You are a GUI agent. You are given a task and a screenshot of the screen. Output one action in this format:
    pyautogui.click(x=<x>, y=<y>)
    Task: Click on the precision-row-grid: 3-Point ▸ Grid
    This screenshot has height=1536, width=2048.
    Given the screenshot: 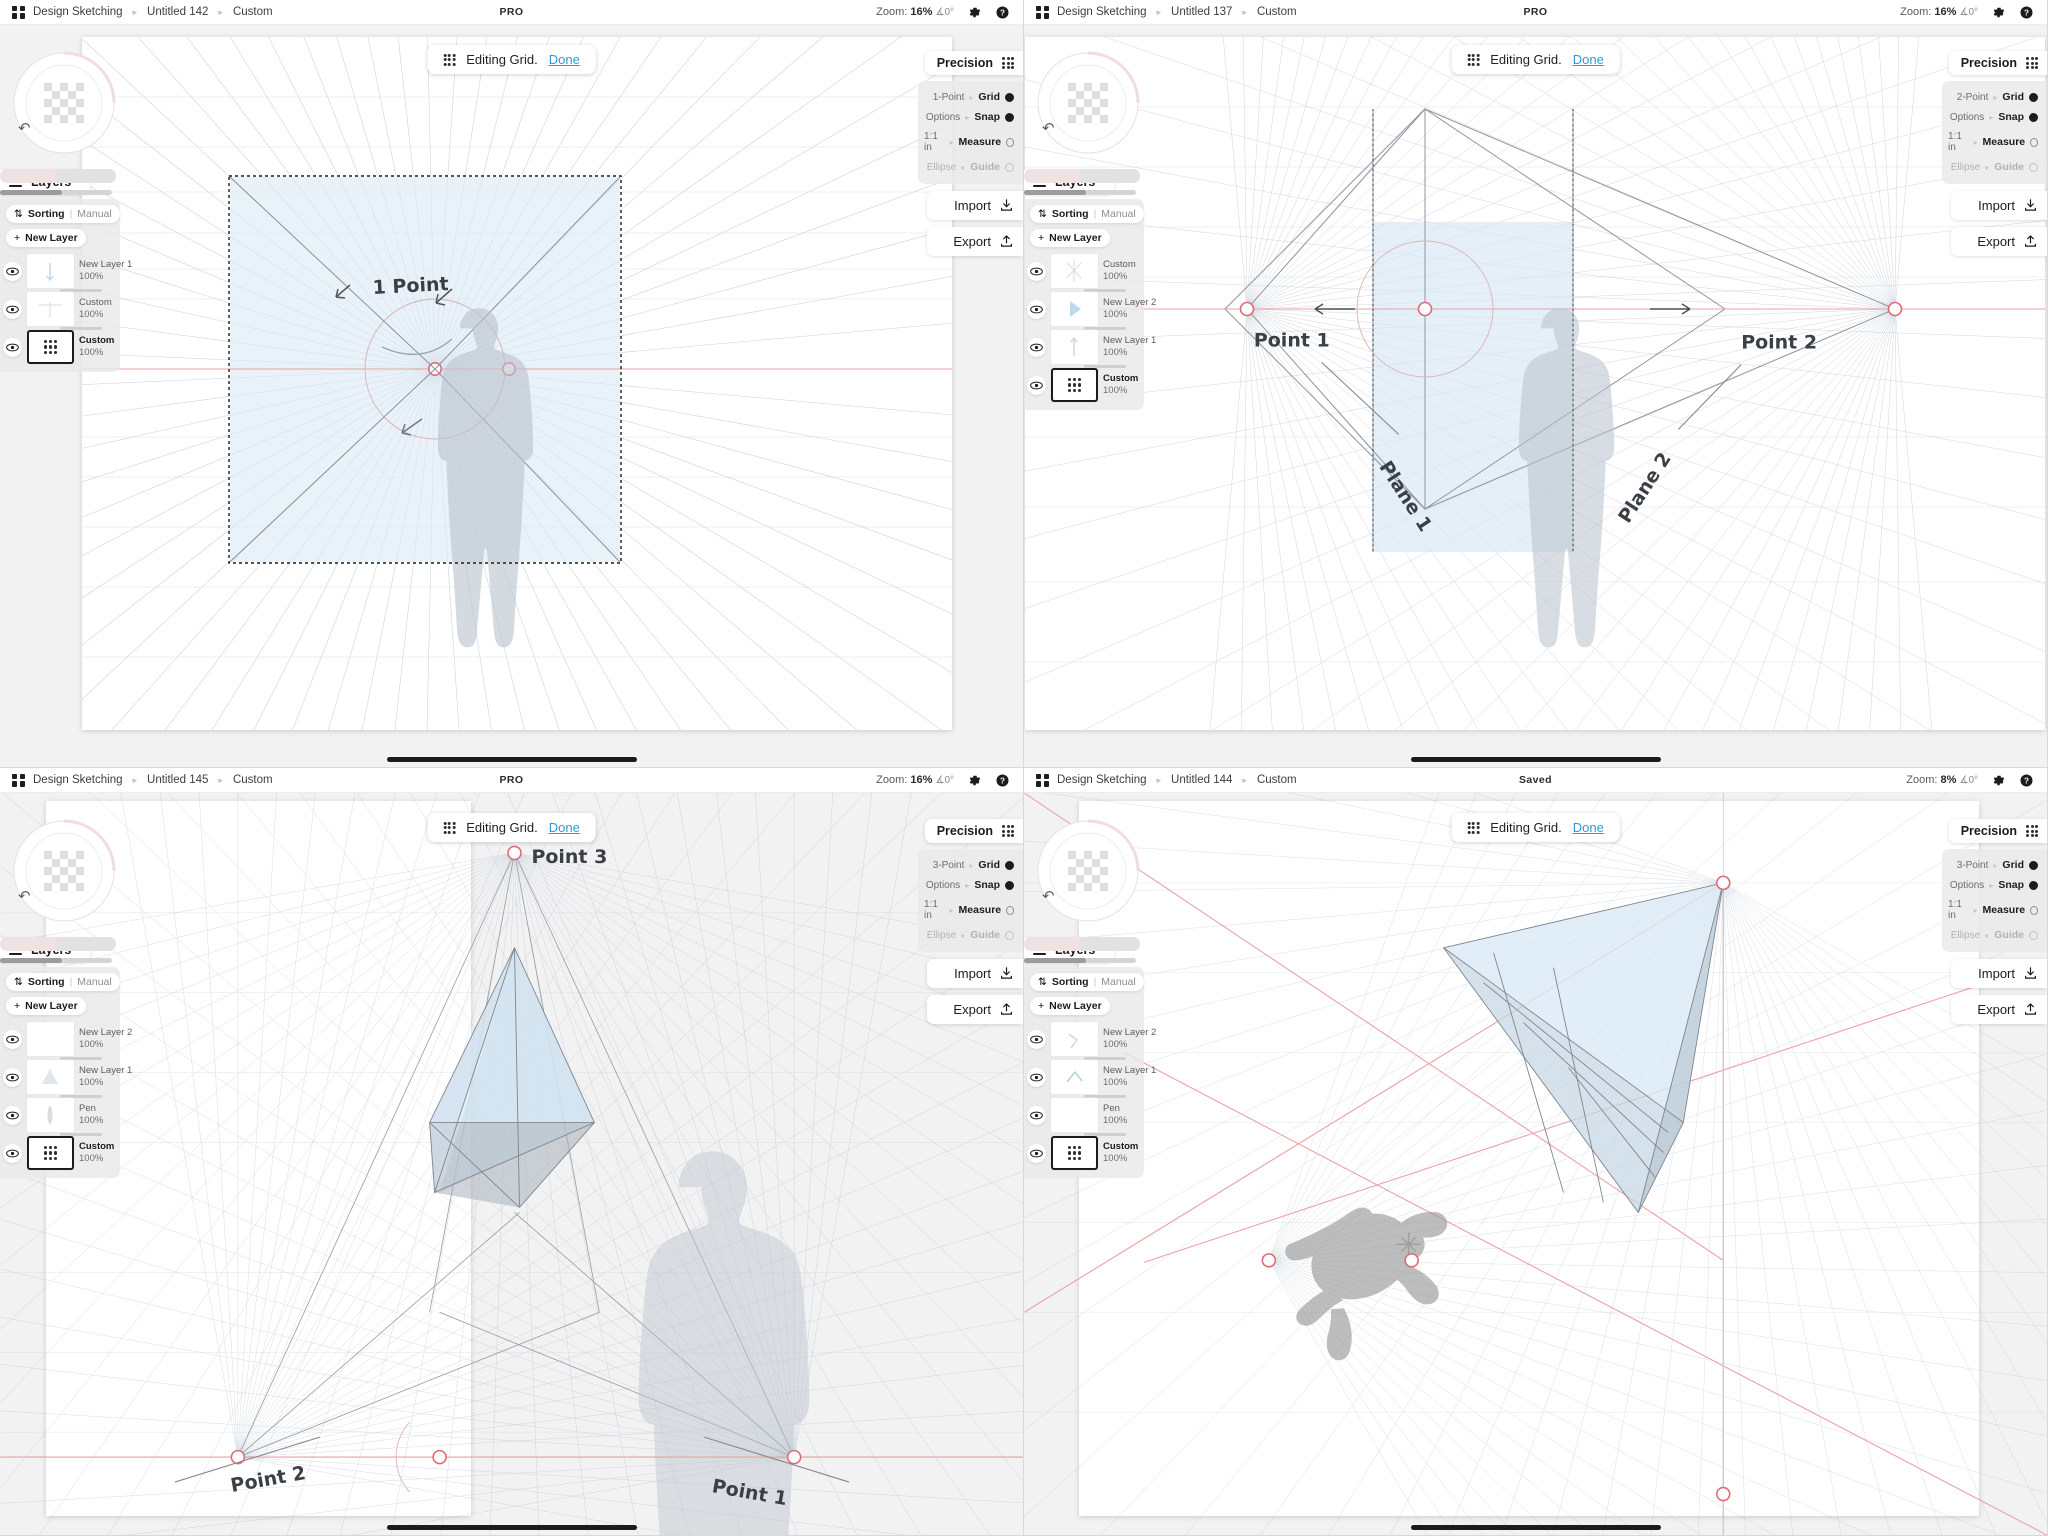 What is the action you would take?
    pyautogui.click(x=970, y=865)
    